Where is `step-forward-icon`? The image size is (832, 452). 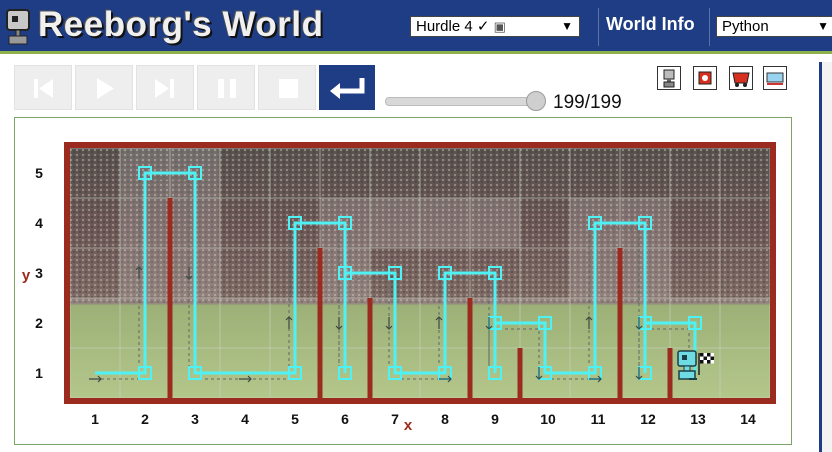 step-forward-icon is located at coordinates (164, 88).